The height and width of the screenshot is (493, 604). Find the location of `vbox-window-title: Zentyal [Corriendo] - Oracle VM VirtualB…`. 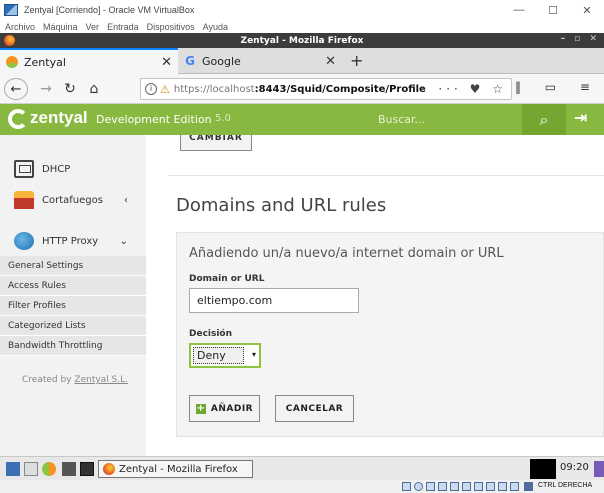

vbox-window-title: Zentyal [Corriendo] - Oracle VM VirtualB… is located at coordinates (109, 10).